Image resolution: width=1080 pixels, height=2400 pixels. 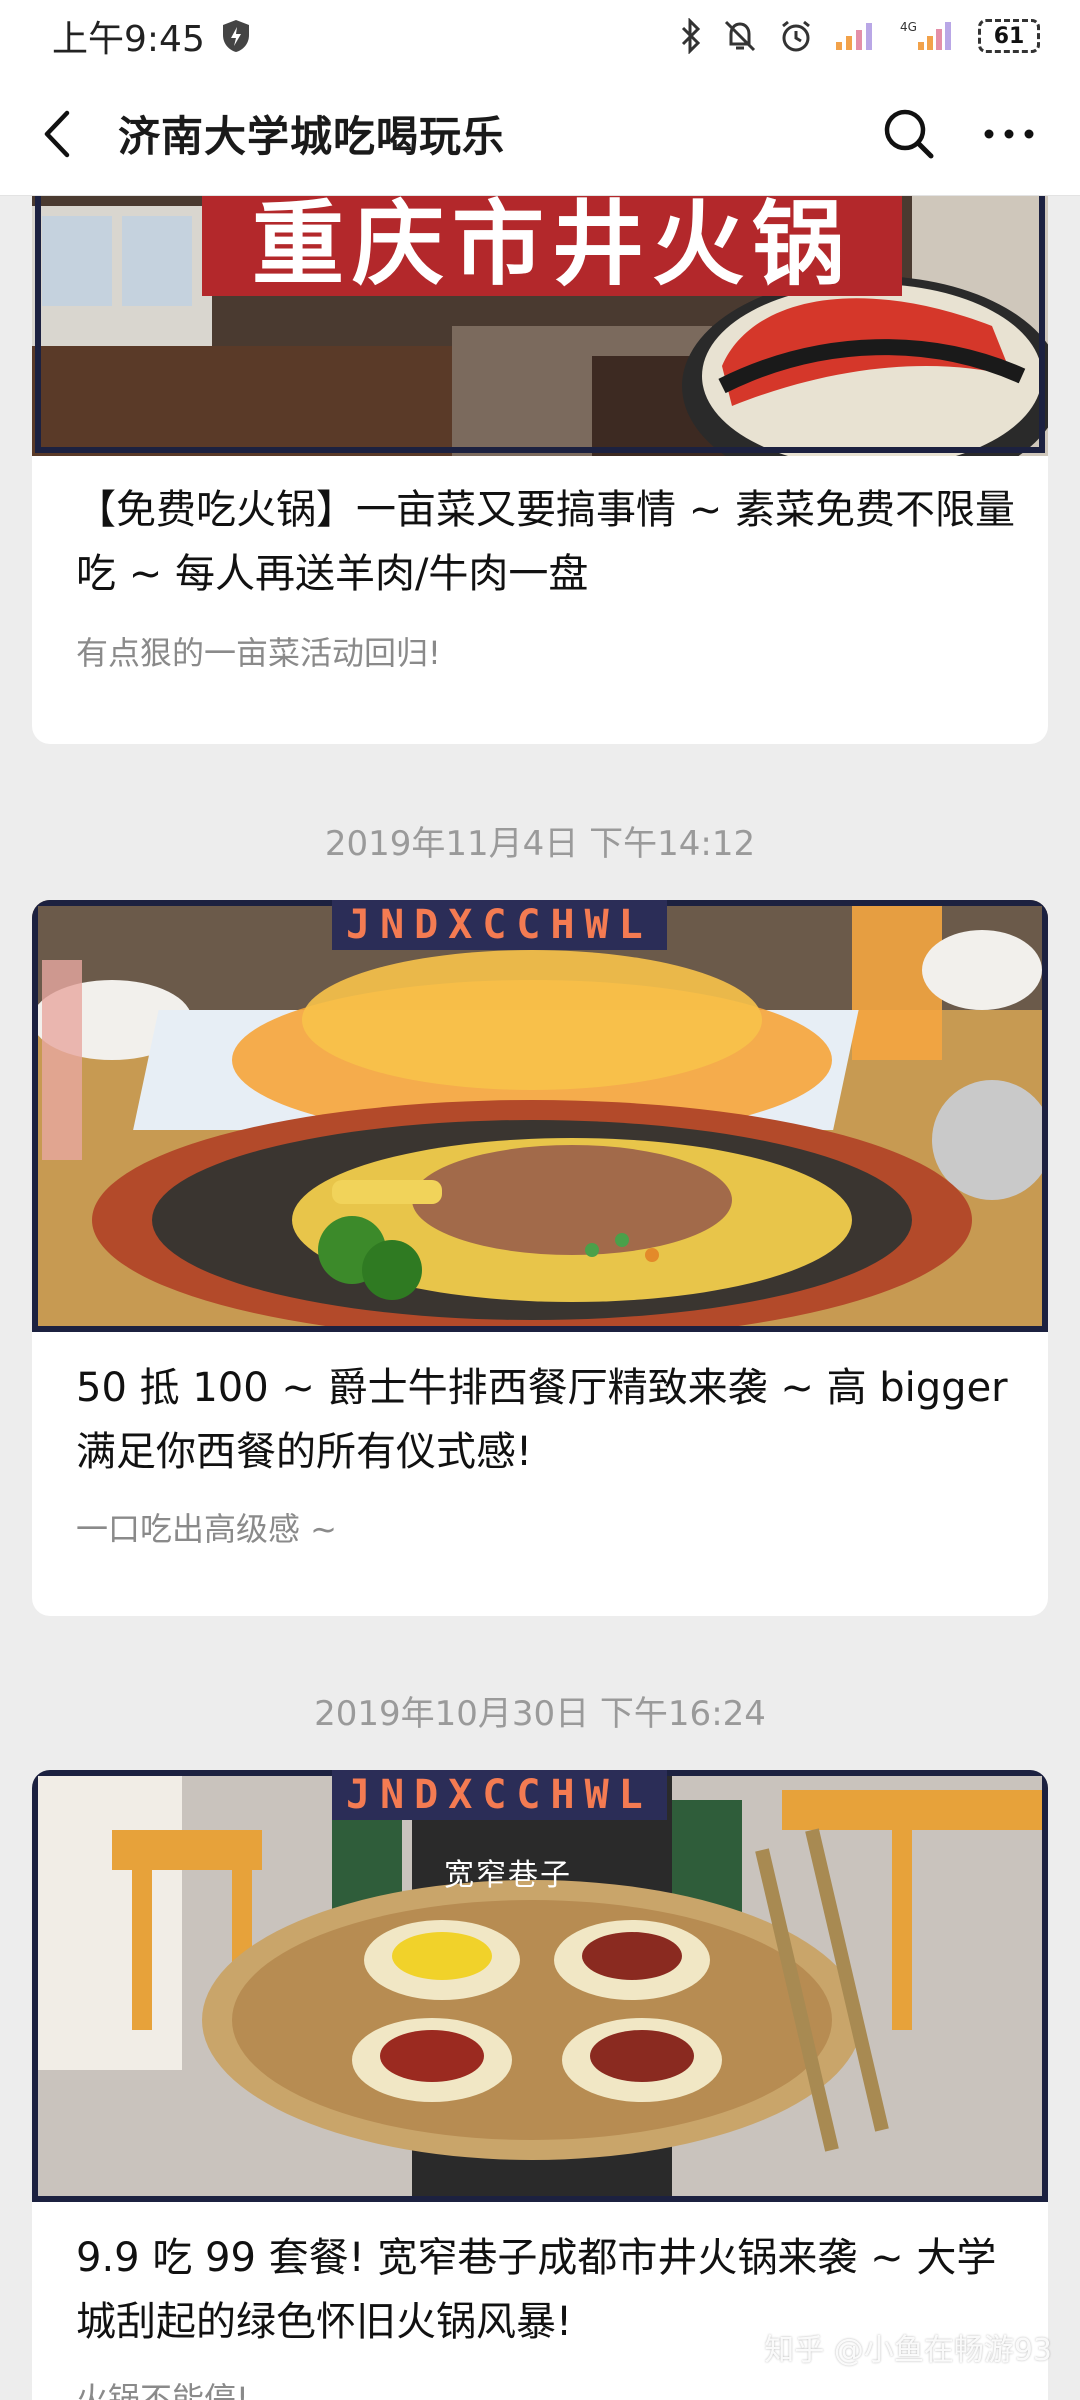 I want to click on battery-indicator: 61, so click(x=1009, y=36).